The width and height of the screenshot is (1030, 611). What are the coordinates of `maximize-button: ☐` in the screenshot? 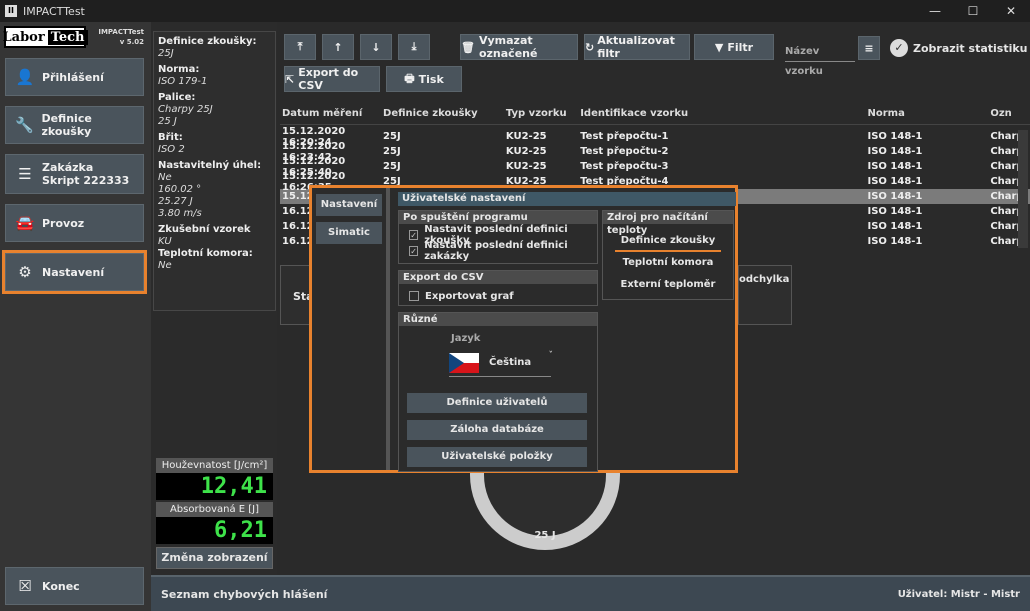 It's located at (973, 11).